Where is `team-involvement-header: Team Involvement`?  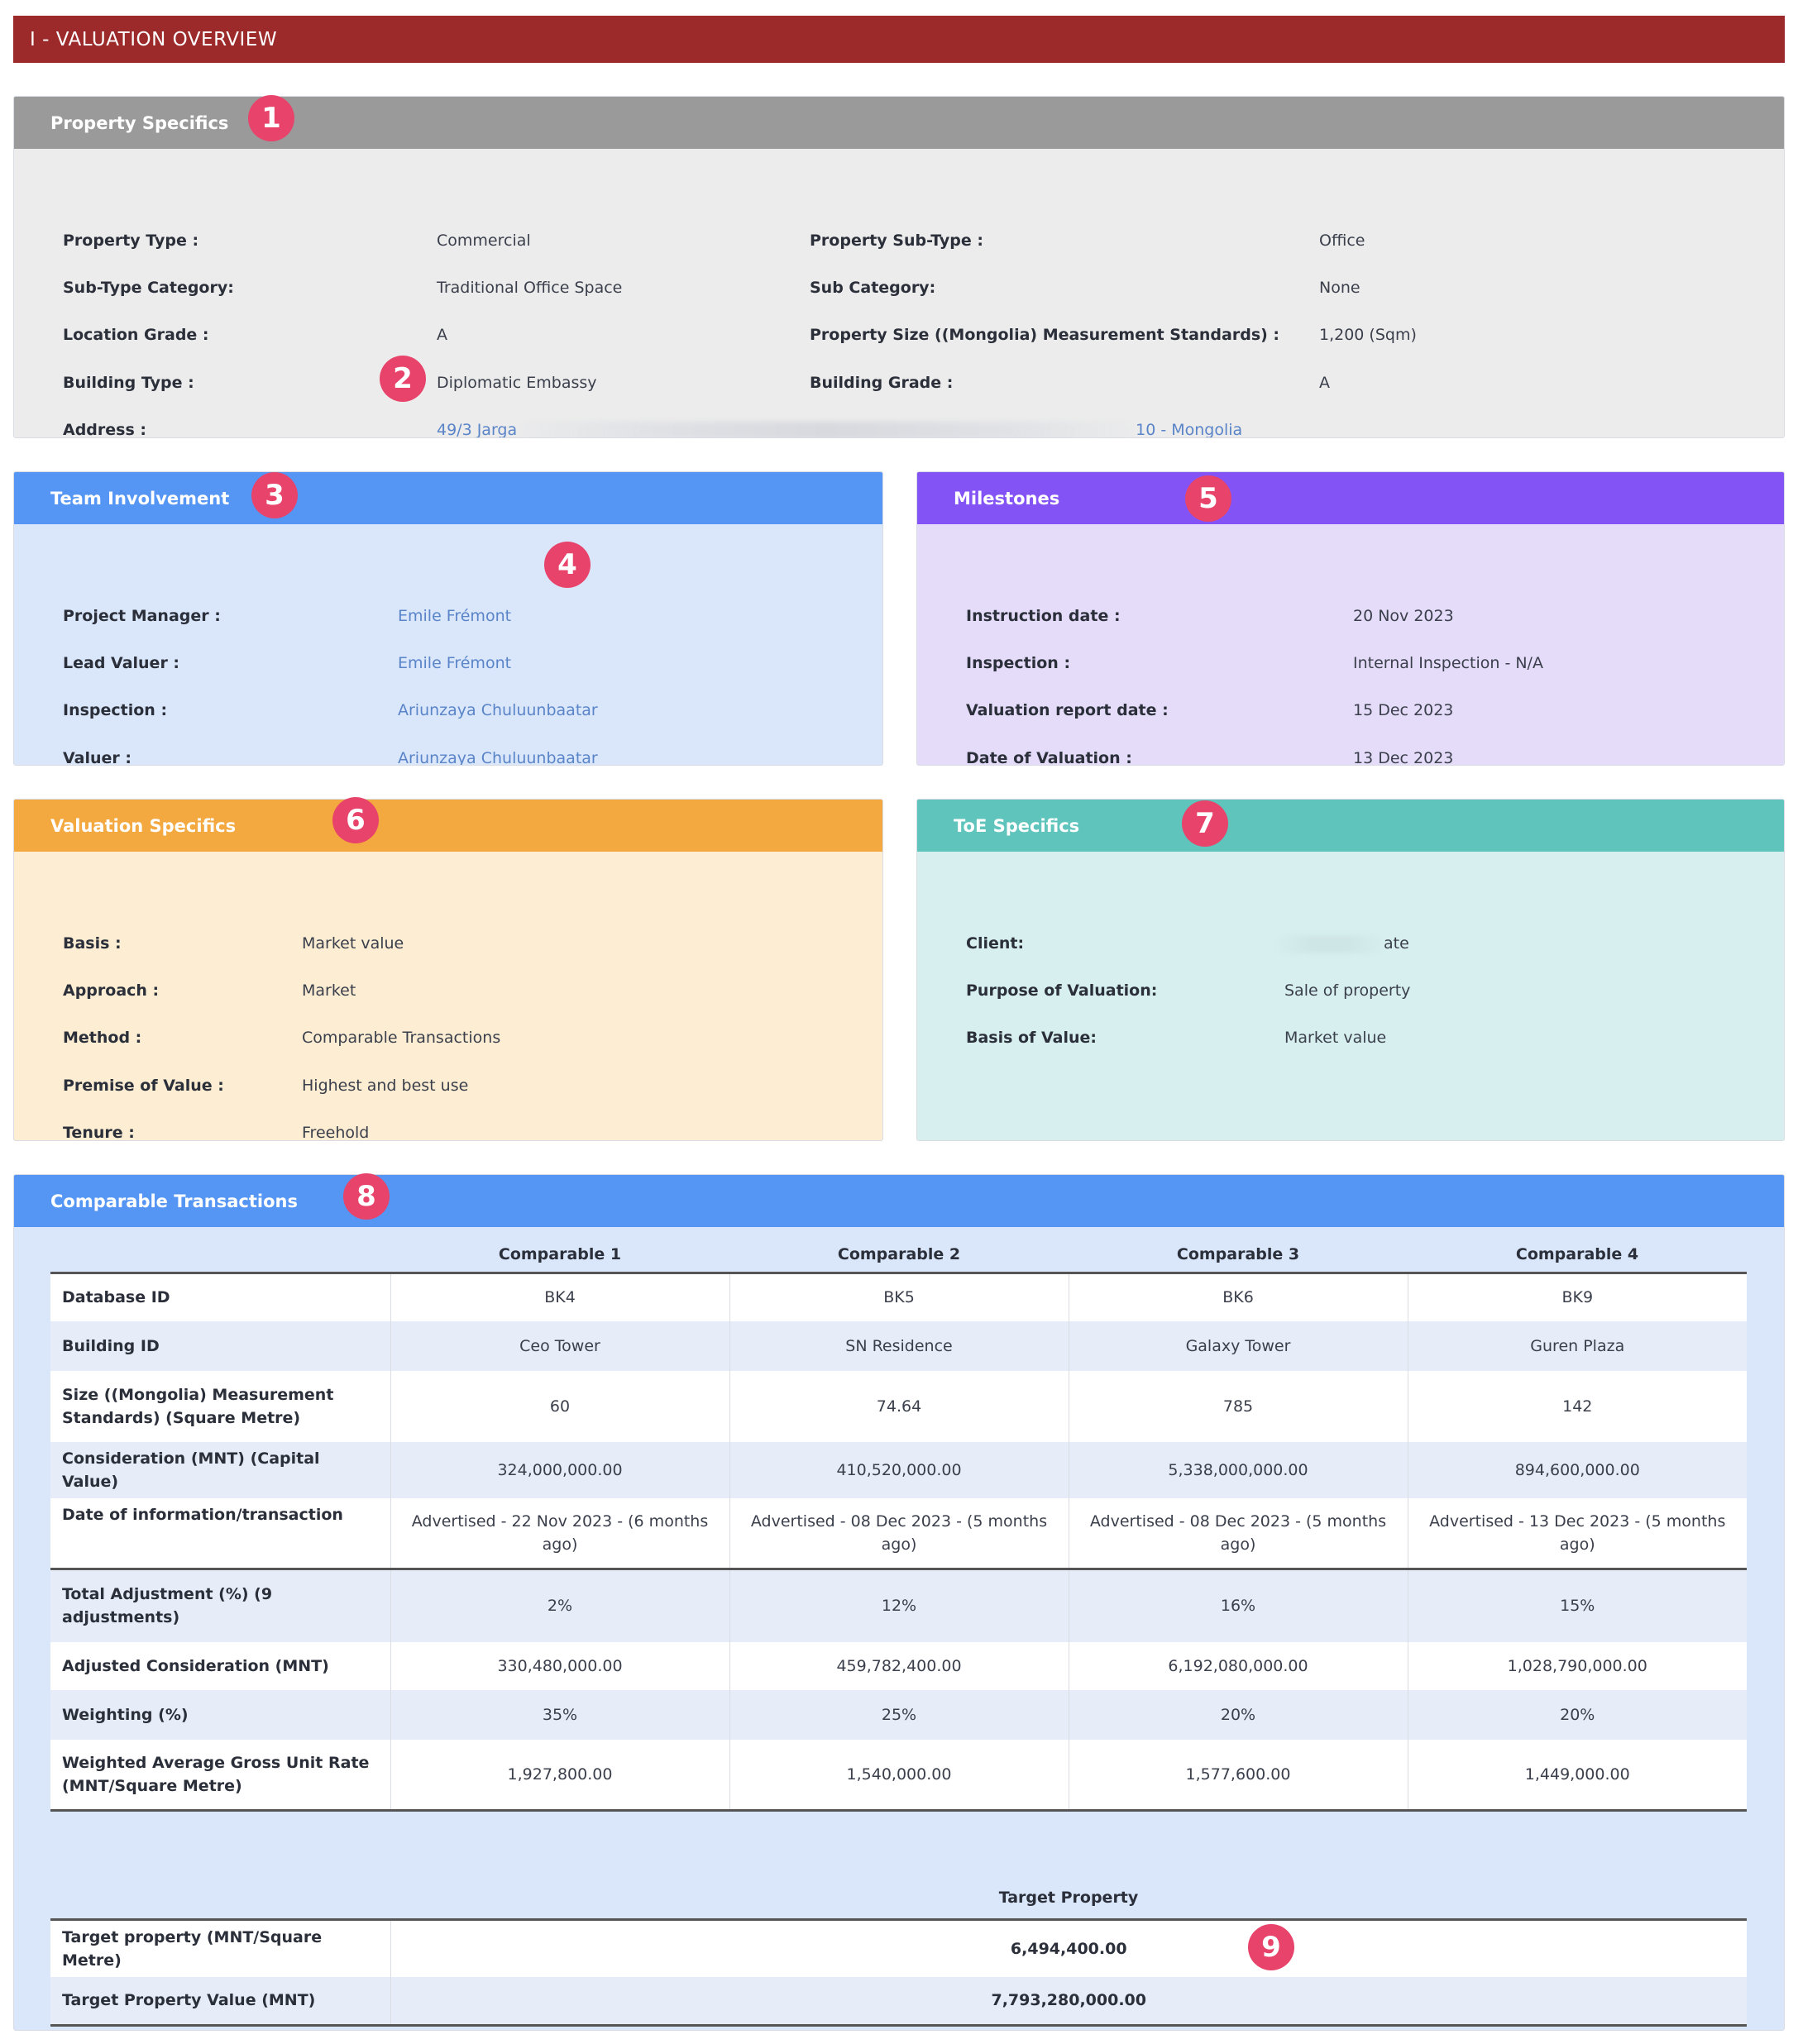
team-involvement-header: Team Involvement is located at coordinates (448, 498).